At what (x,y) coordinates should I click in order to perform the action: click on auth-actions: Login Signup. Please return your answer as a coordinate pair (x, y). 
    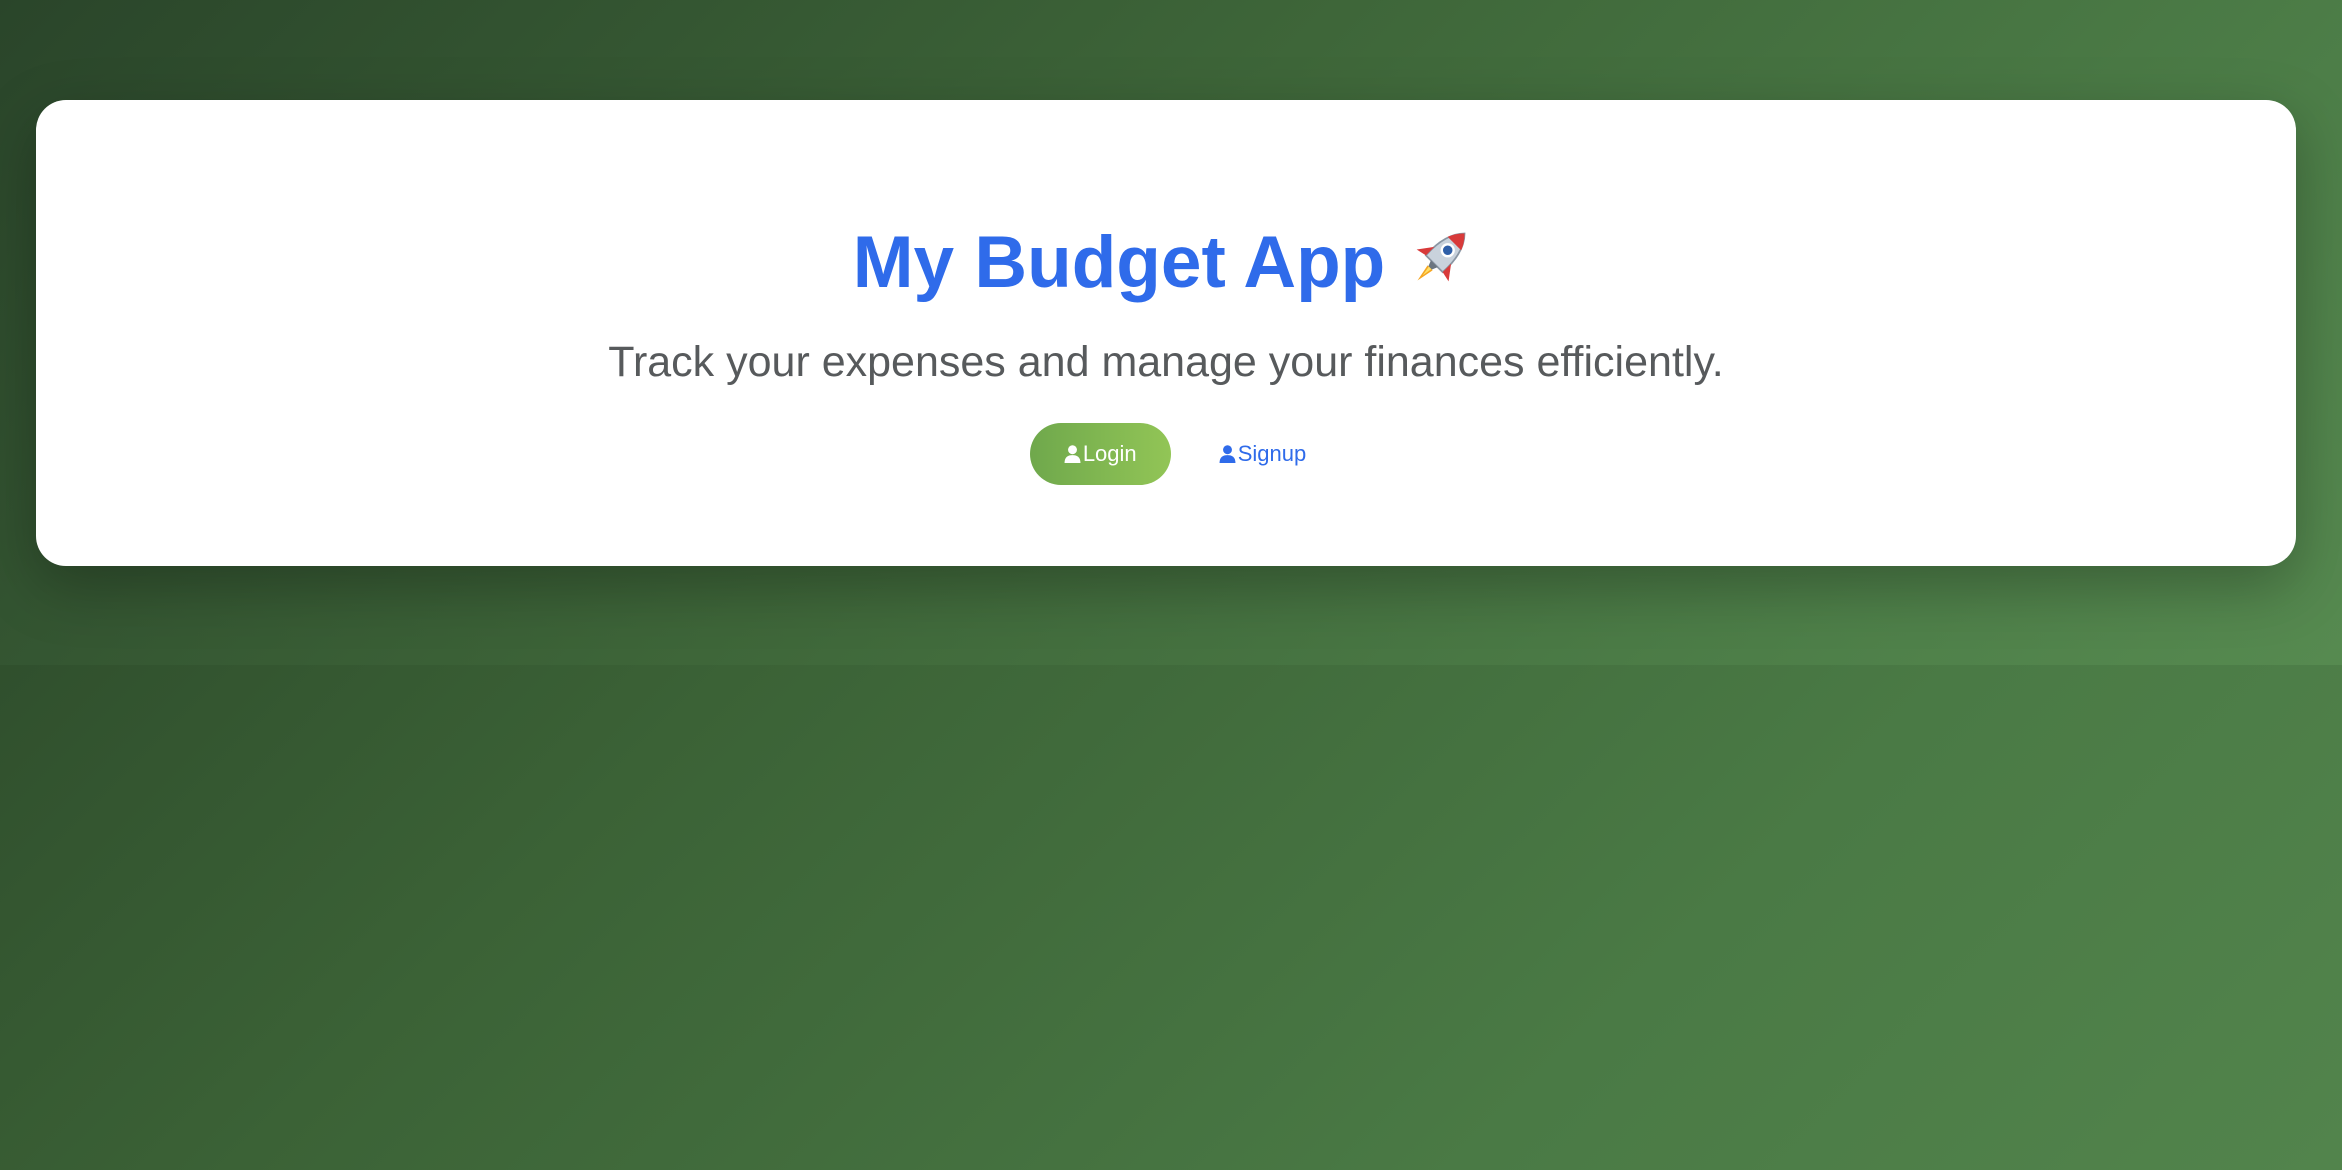
    Looking at the image, I should click on (1166, 454).